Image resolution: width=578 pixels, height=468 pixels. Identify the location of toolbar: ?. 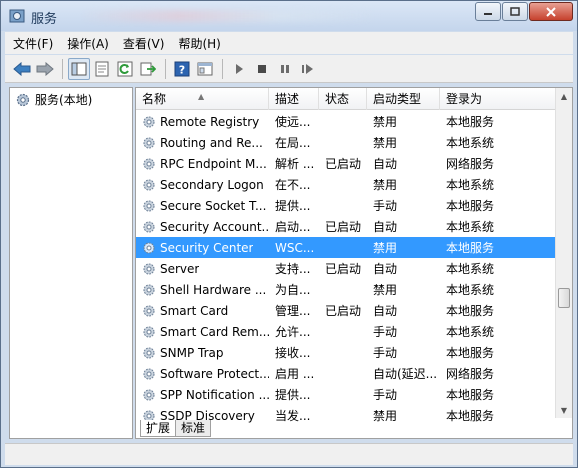
(289, 69).